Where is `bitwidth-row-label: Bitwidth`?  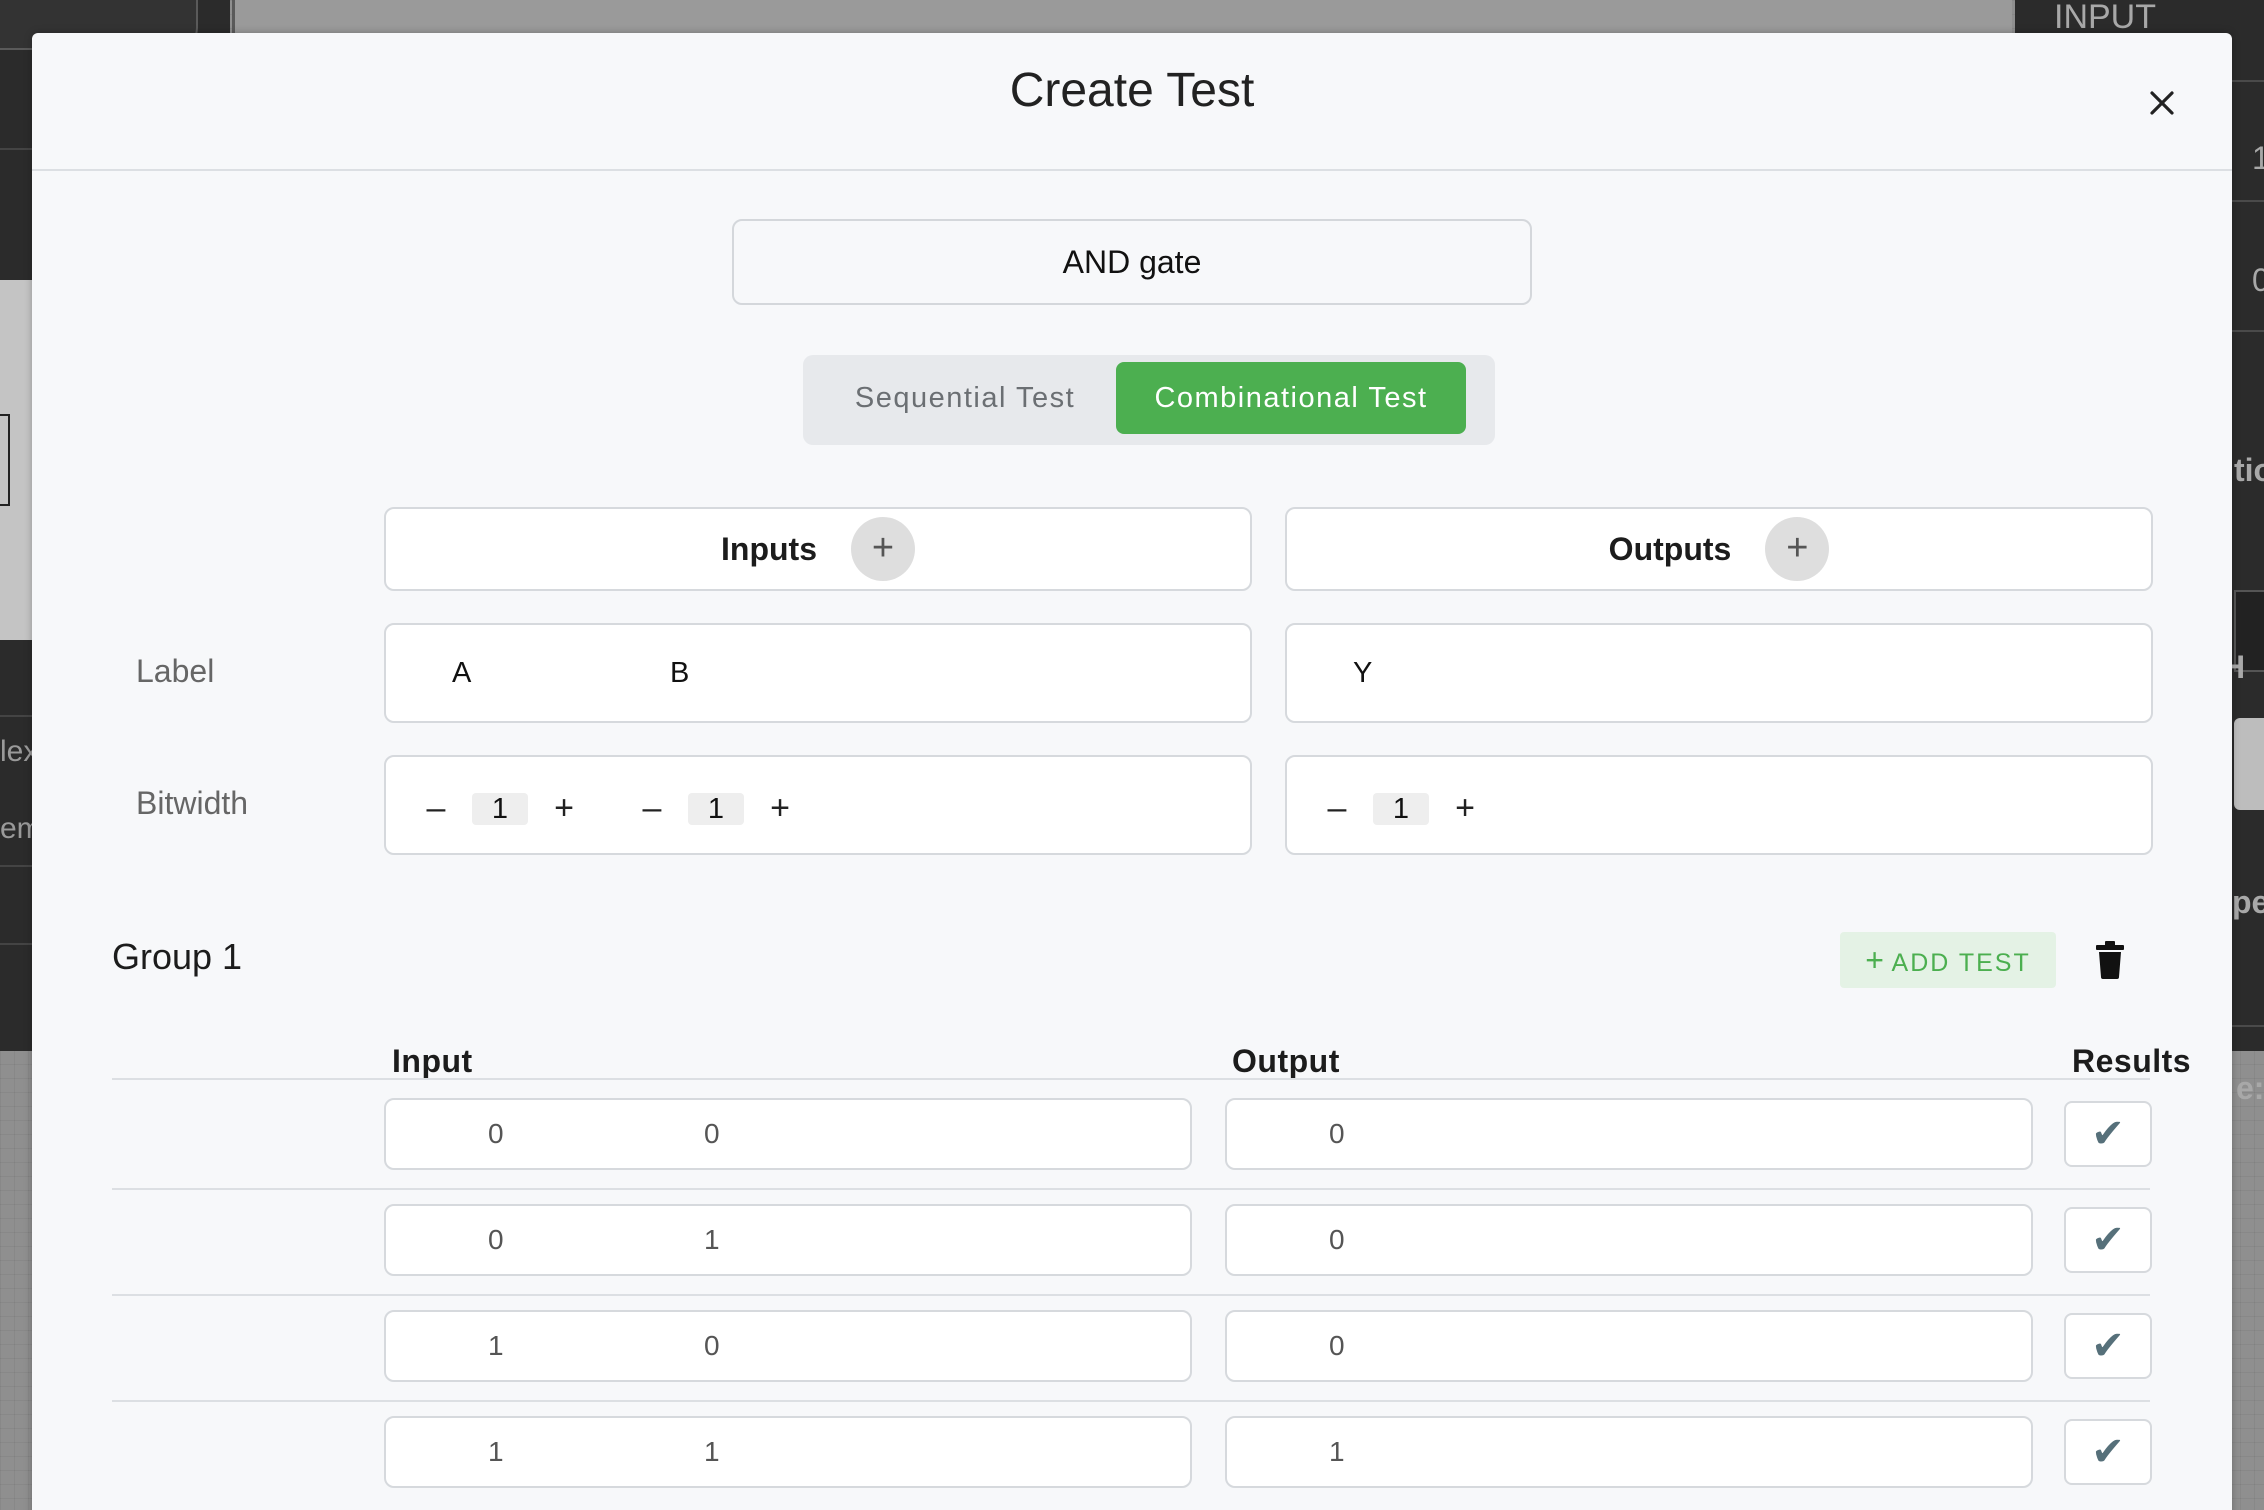 bitwidth-row-label: Bitwidth is located at coordinates (192, 803).